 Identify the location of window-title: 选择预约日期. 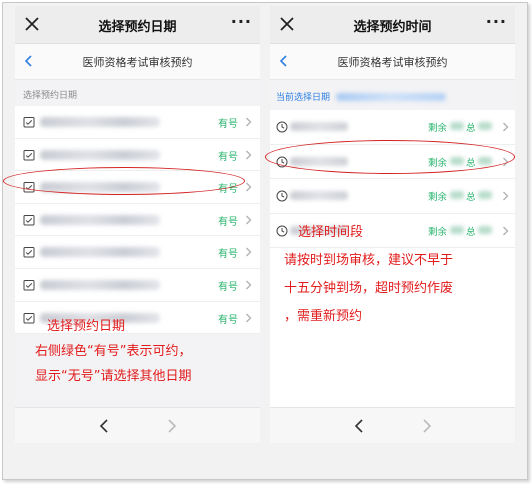
(137, 27).